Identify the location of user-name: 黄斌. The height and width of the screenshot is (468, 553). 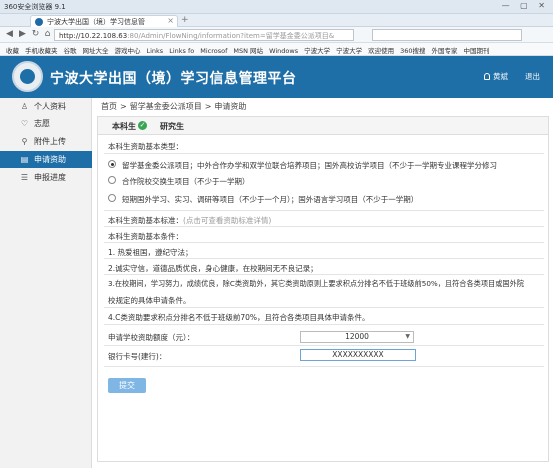
(500, 76).